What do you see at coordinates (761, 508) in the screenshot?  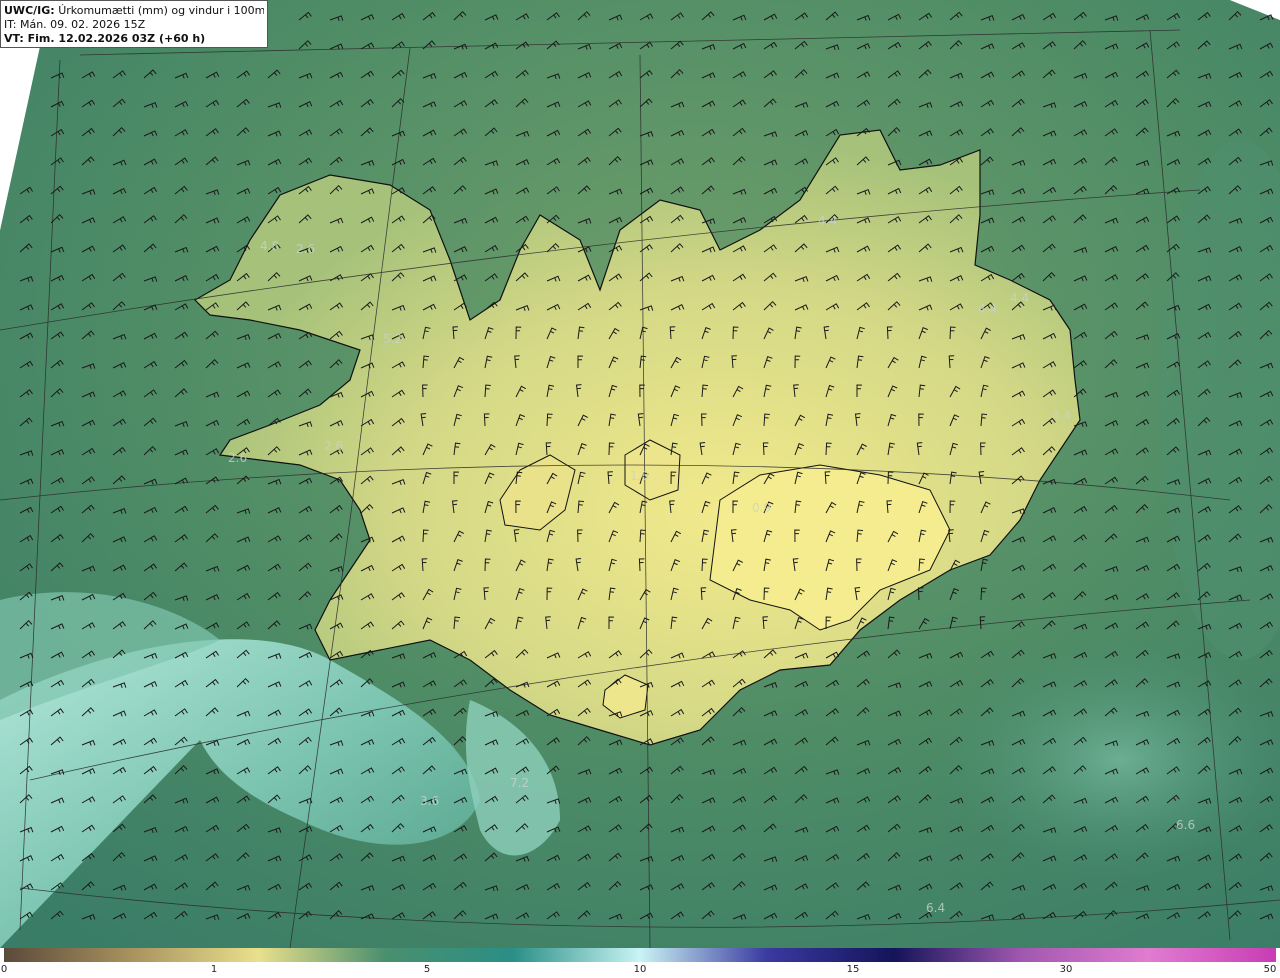 I see `value-label: 0.9` at bounding box center [761, 508].